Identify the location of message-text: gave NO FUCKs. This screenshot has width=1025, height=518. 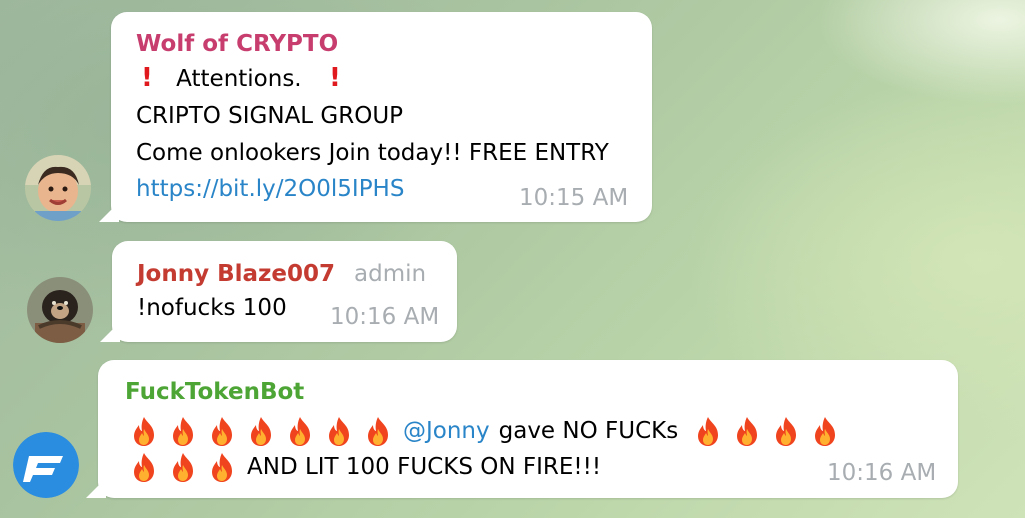
(588, 431).